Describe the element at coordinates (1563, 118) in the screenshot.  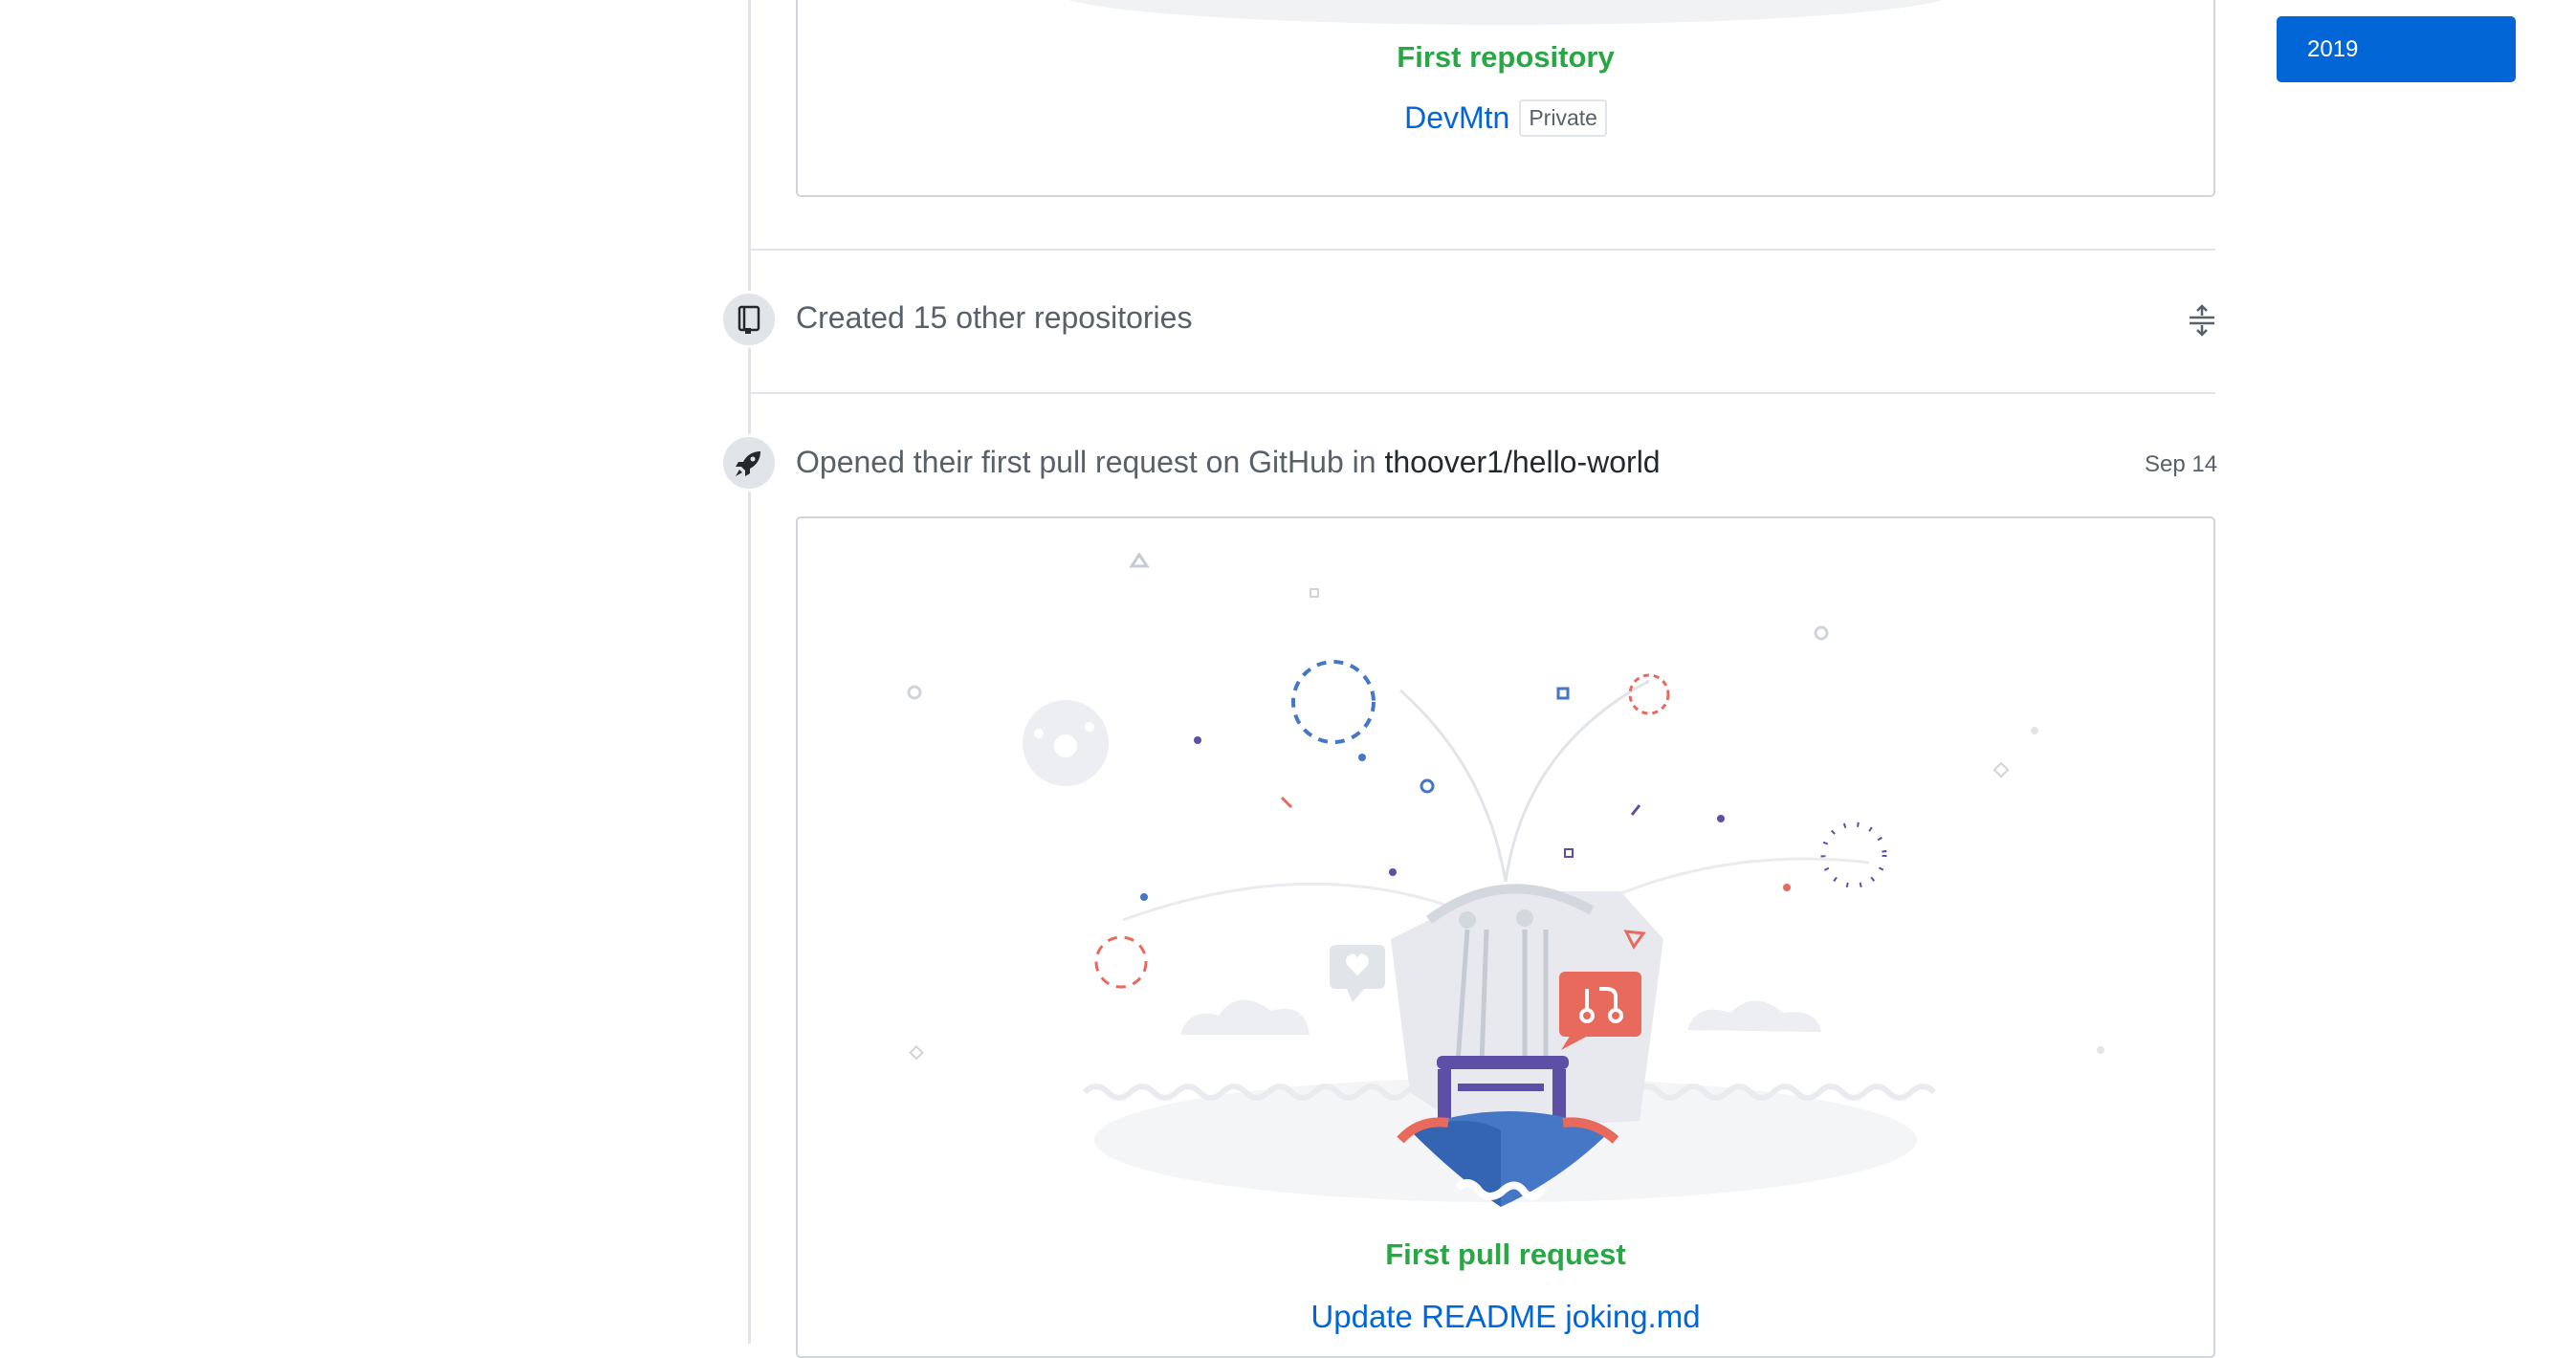
I see `private-badge: Private` at that location.